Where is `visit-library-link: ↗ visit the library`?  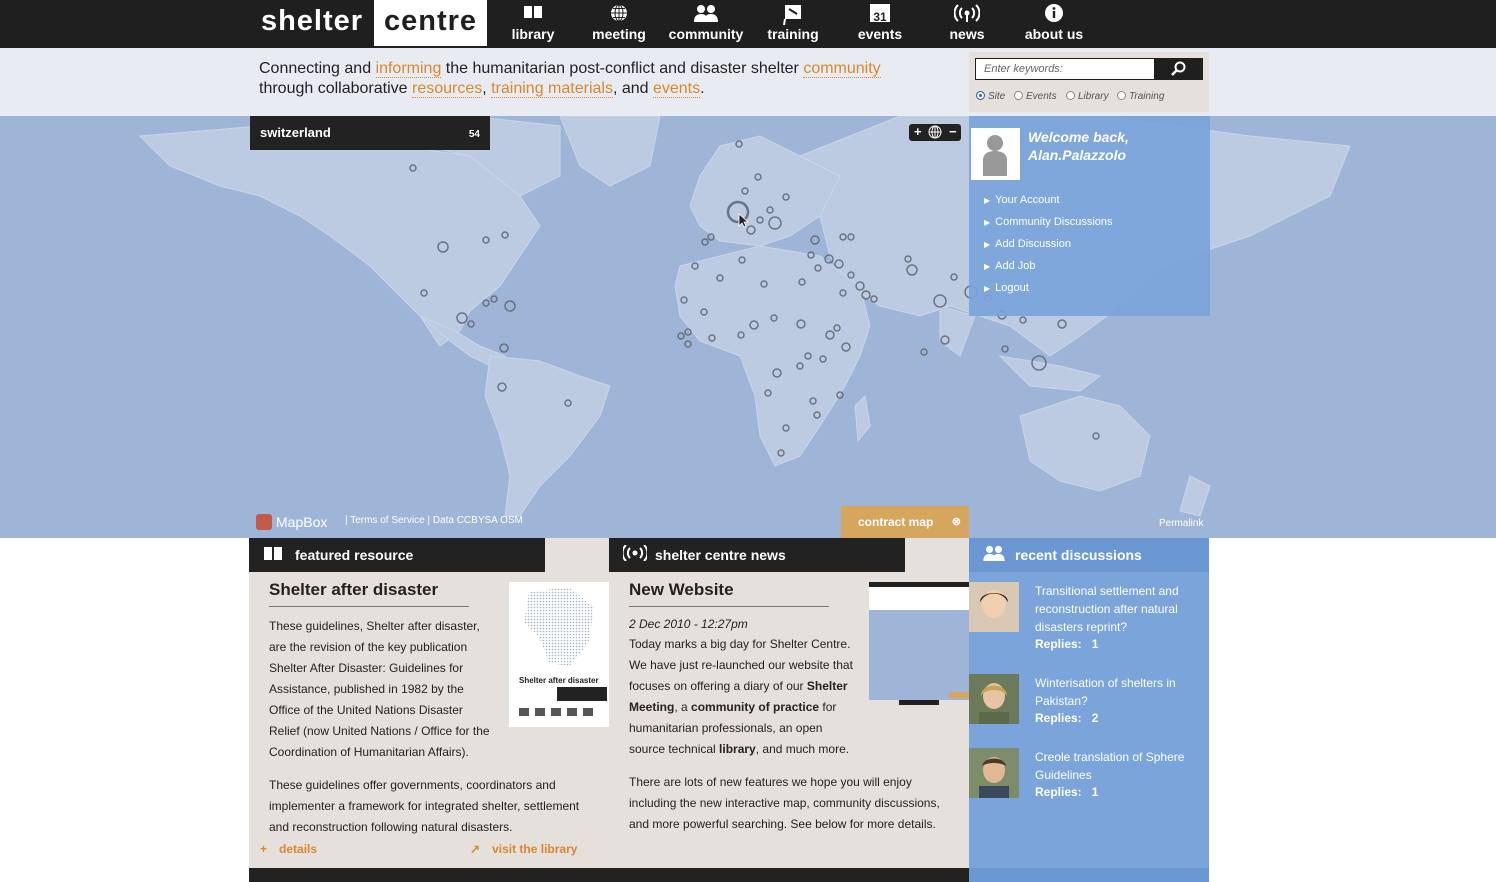
visit-library-link: ↗ visit the library is located at coordinates (523, 849).